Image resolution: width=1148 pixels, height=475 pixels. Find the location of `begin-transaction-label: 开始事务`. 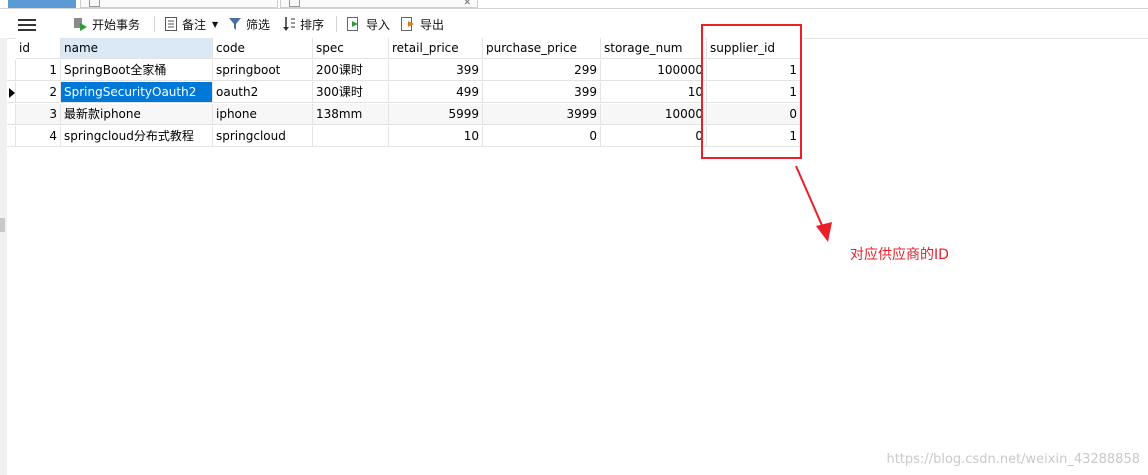

begin-transaction-label: 开始事务 is located at coordinates (116, 24).